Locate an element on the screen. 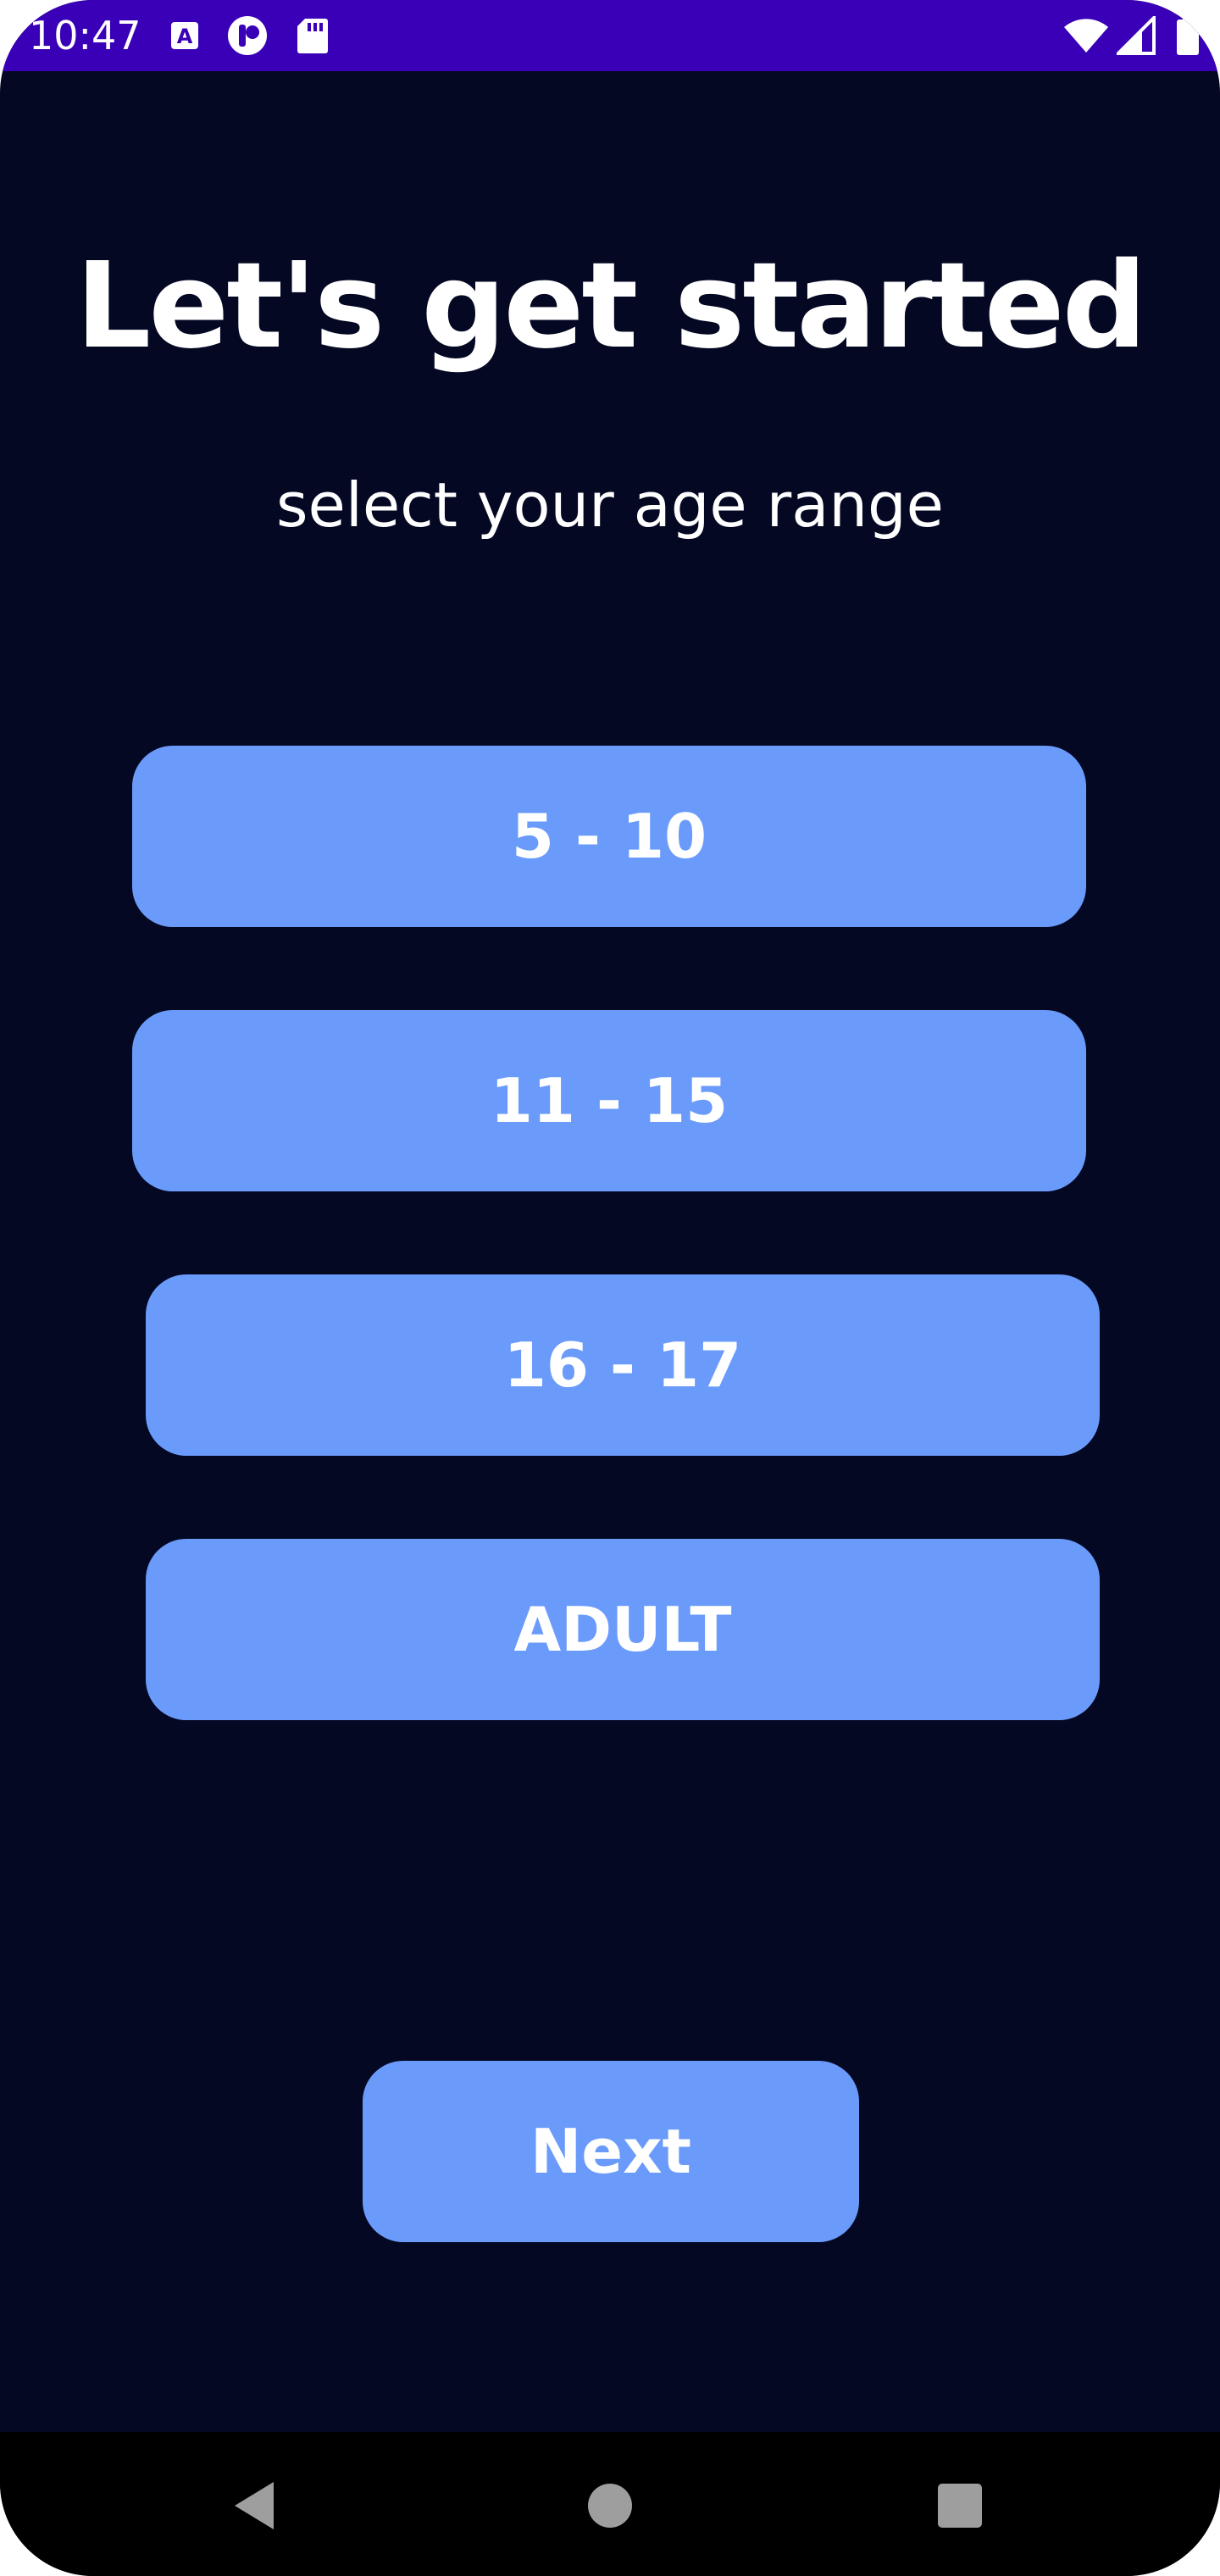 The height and width of the screenshot is (2576, 1220). svg-text: A is located at coordinates (185, 36).